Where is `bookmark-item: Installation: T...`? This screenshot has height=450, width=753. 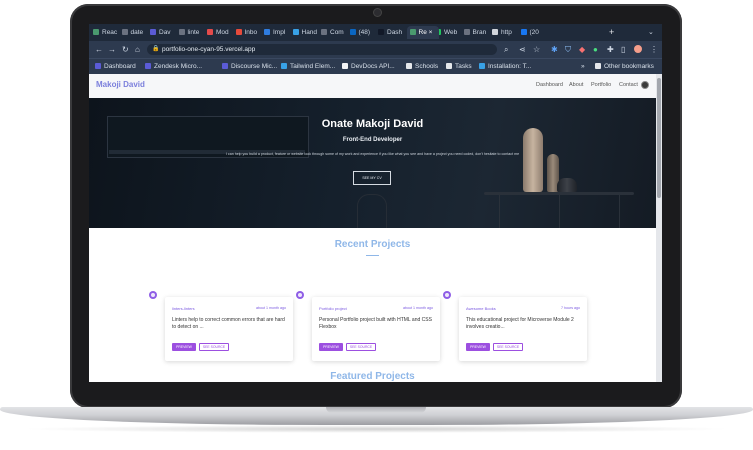
bookmark-item: Installation: T... is located at coordinates (505, 66).